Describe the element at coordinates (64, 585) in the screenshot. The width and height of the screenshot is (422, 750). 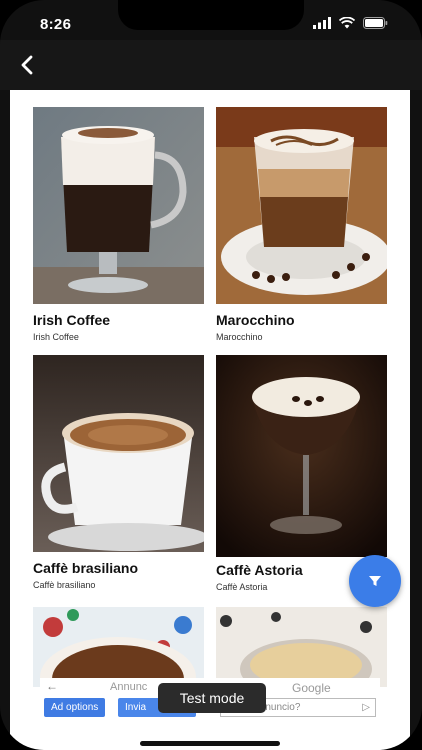
I see `coffee-subtitle: Caffè brasiliano` at that location.